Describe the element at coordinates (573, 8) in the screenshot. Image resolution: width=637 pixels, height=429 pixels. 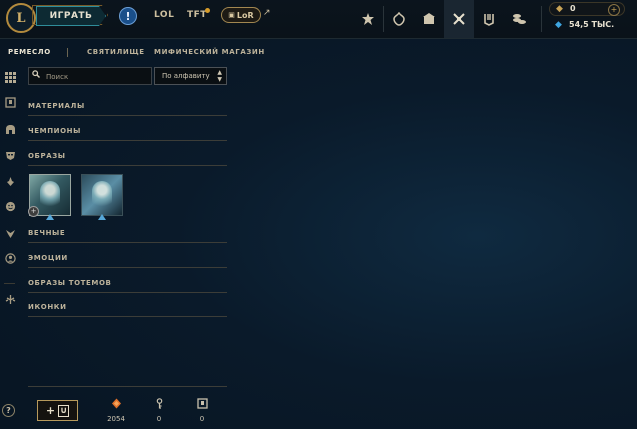
I see `rp-value: 0` at that location.